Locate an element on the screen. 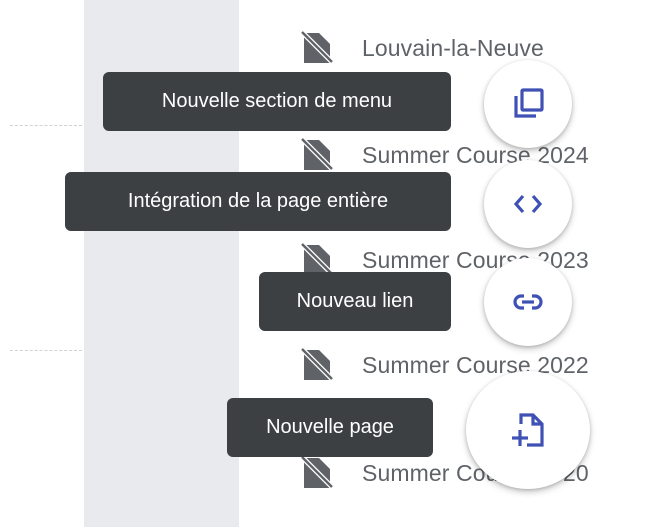  menu-section-icon is located at coordinates (528, 104).